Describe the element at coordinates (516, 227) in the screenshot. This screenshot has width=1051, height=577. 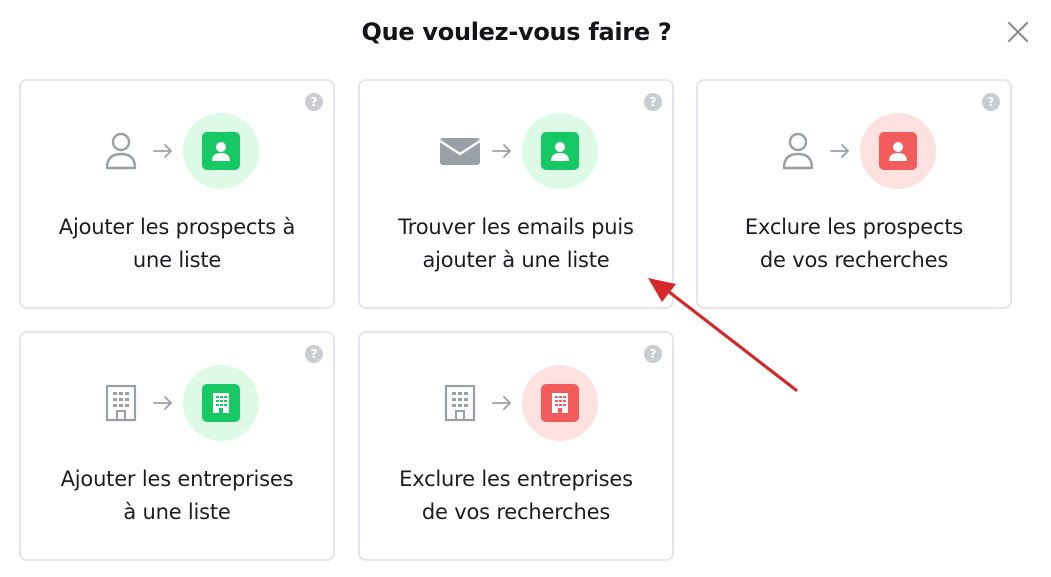
I see `card-label-line: Trouver les emails puis` at that location.